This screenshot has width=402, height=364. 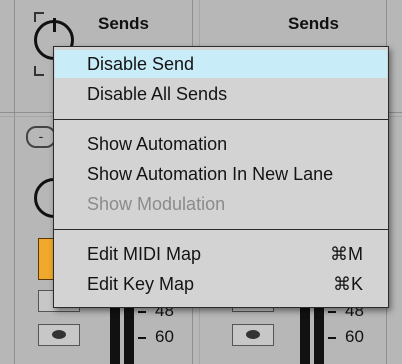 I want to click on menu-item-edit-midi-map: Edit MIDI Map ⌘M, so click(x=221, y=254).